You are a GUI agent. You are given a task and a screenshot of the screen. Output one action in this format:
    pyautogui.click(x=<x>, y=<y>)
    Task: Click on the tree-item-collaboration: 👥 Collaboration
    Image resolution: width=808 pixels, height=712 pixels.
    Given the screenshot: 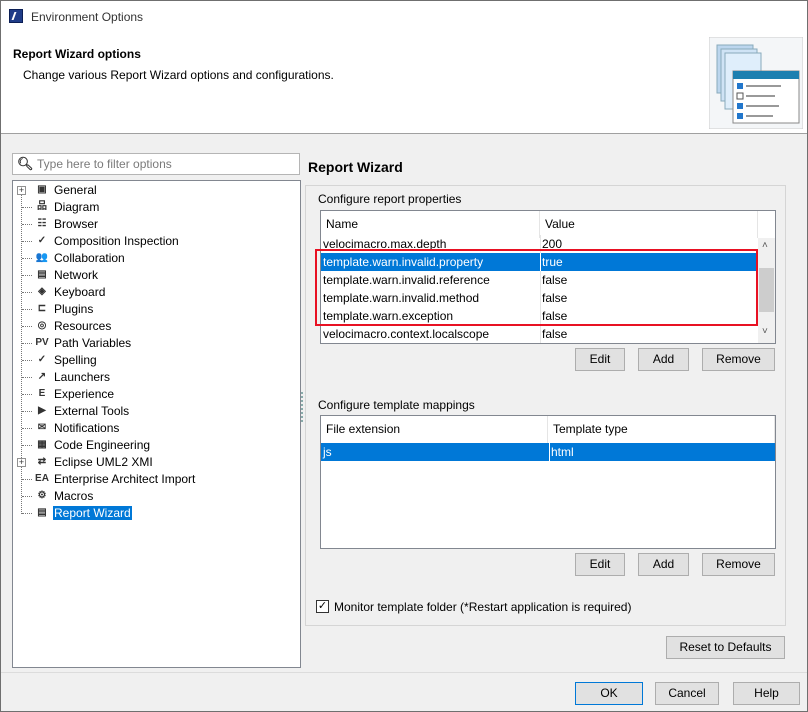 What is the action you would take?
    pyautogui.click(x=153, y=258)
    